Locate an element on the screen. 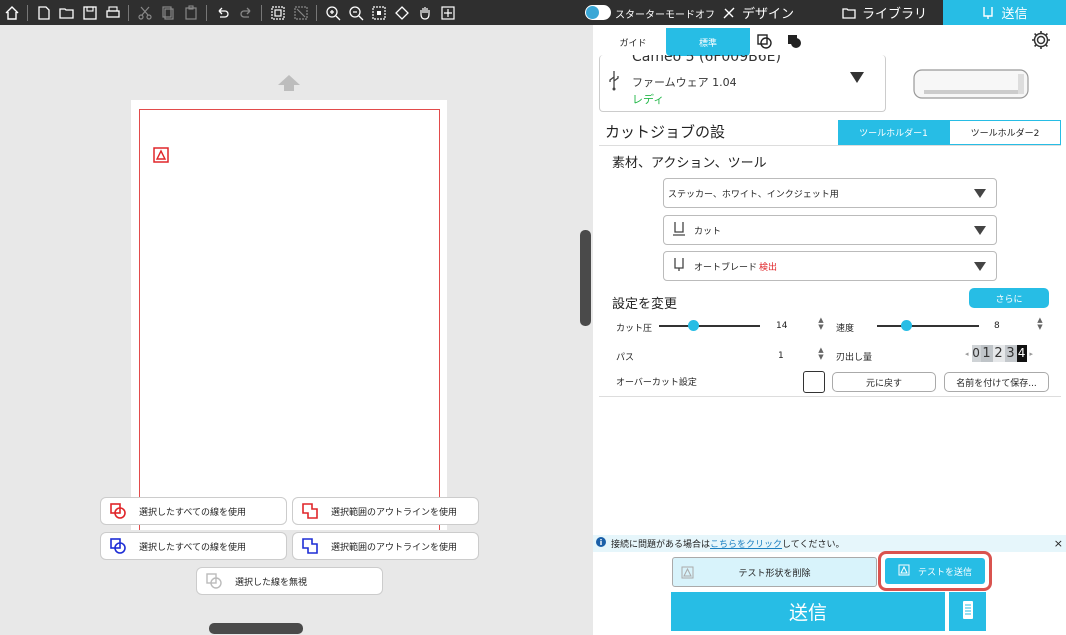 The width and height of the screenshot is (1066, 635). force-slider-knob is located at coordinates (693, 325).